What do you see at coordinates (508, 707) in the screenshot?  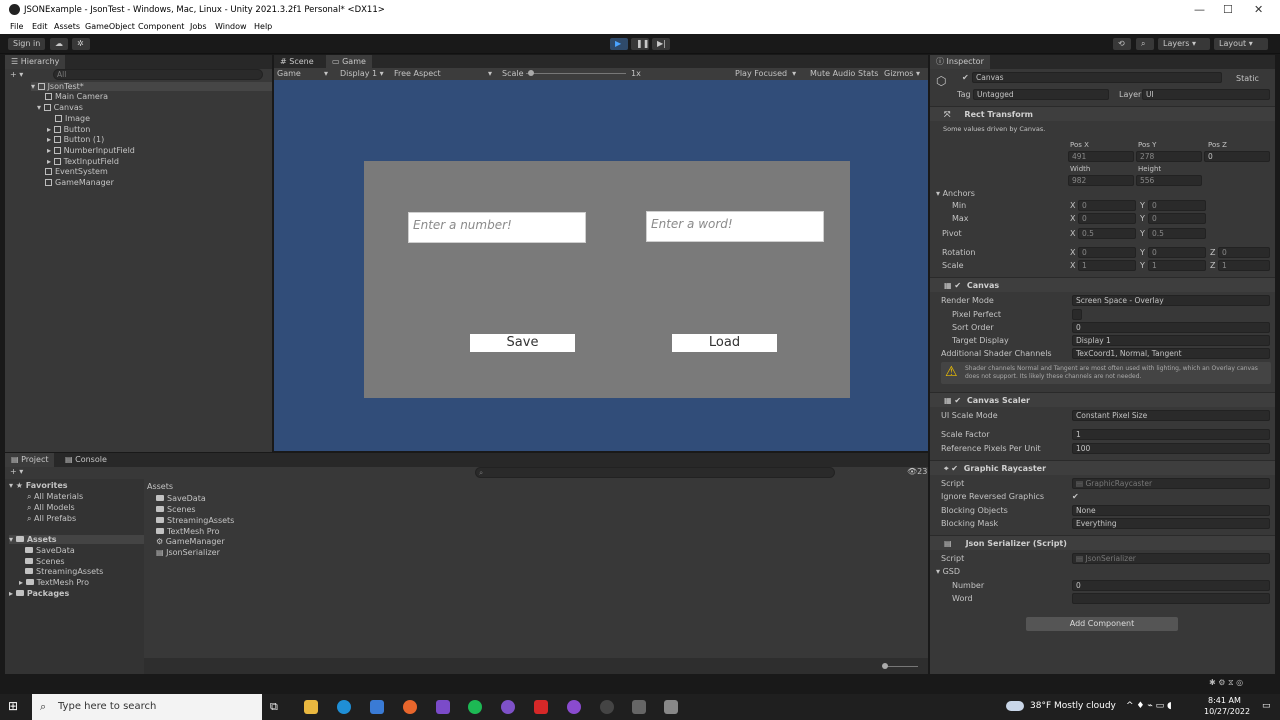 I see `discord-icon` at bounding box center [508, 707].